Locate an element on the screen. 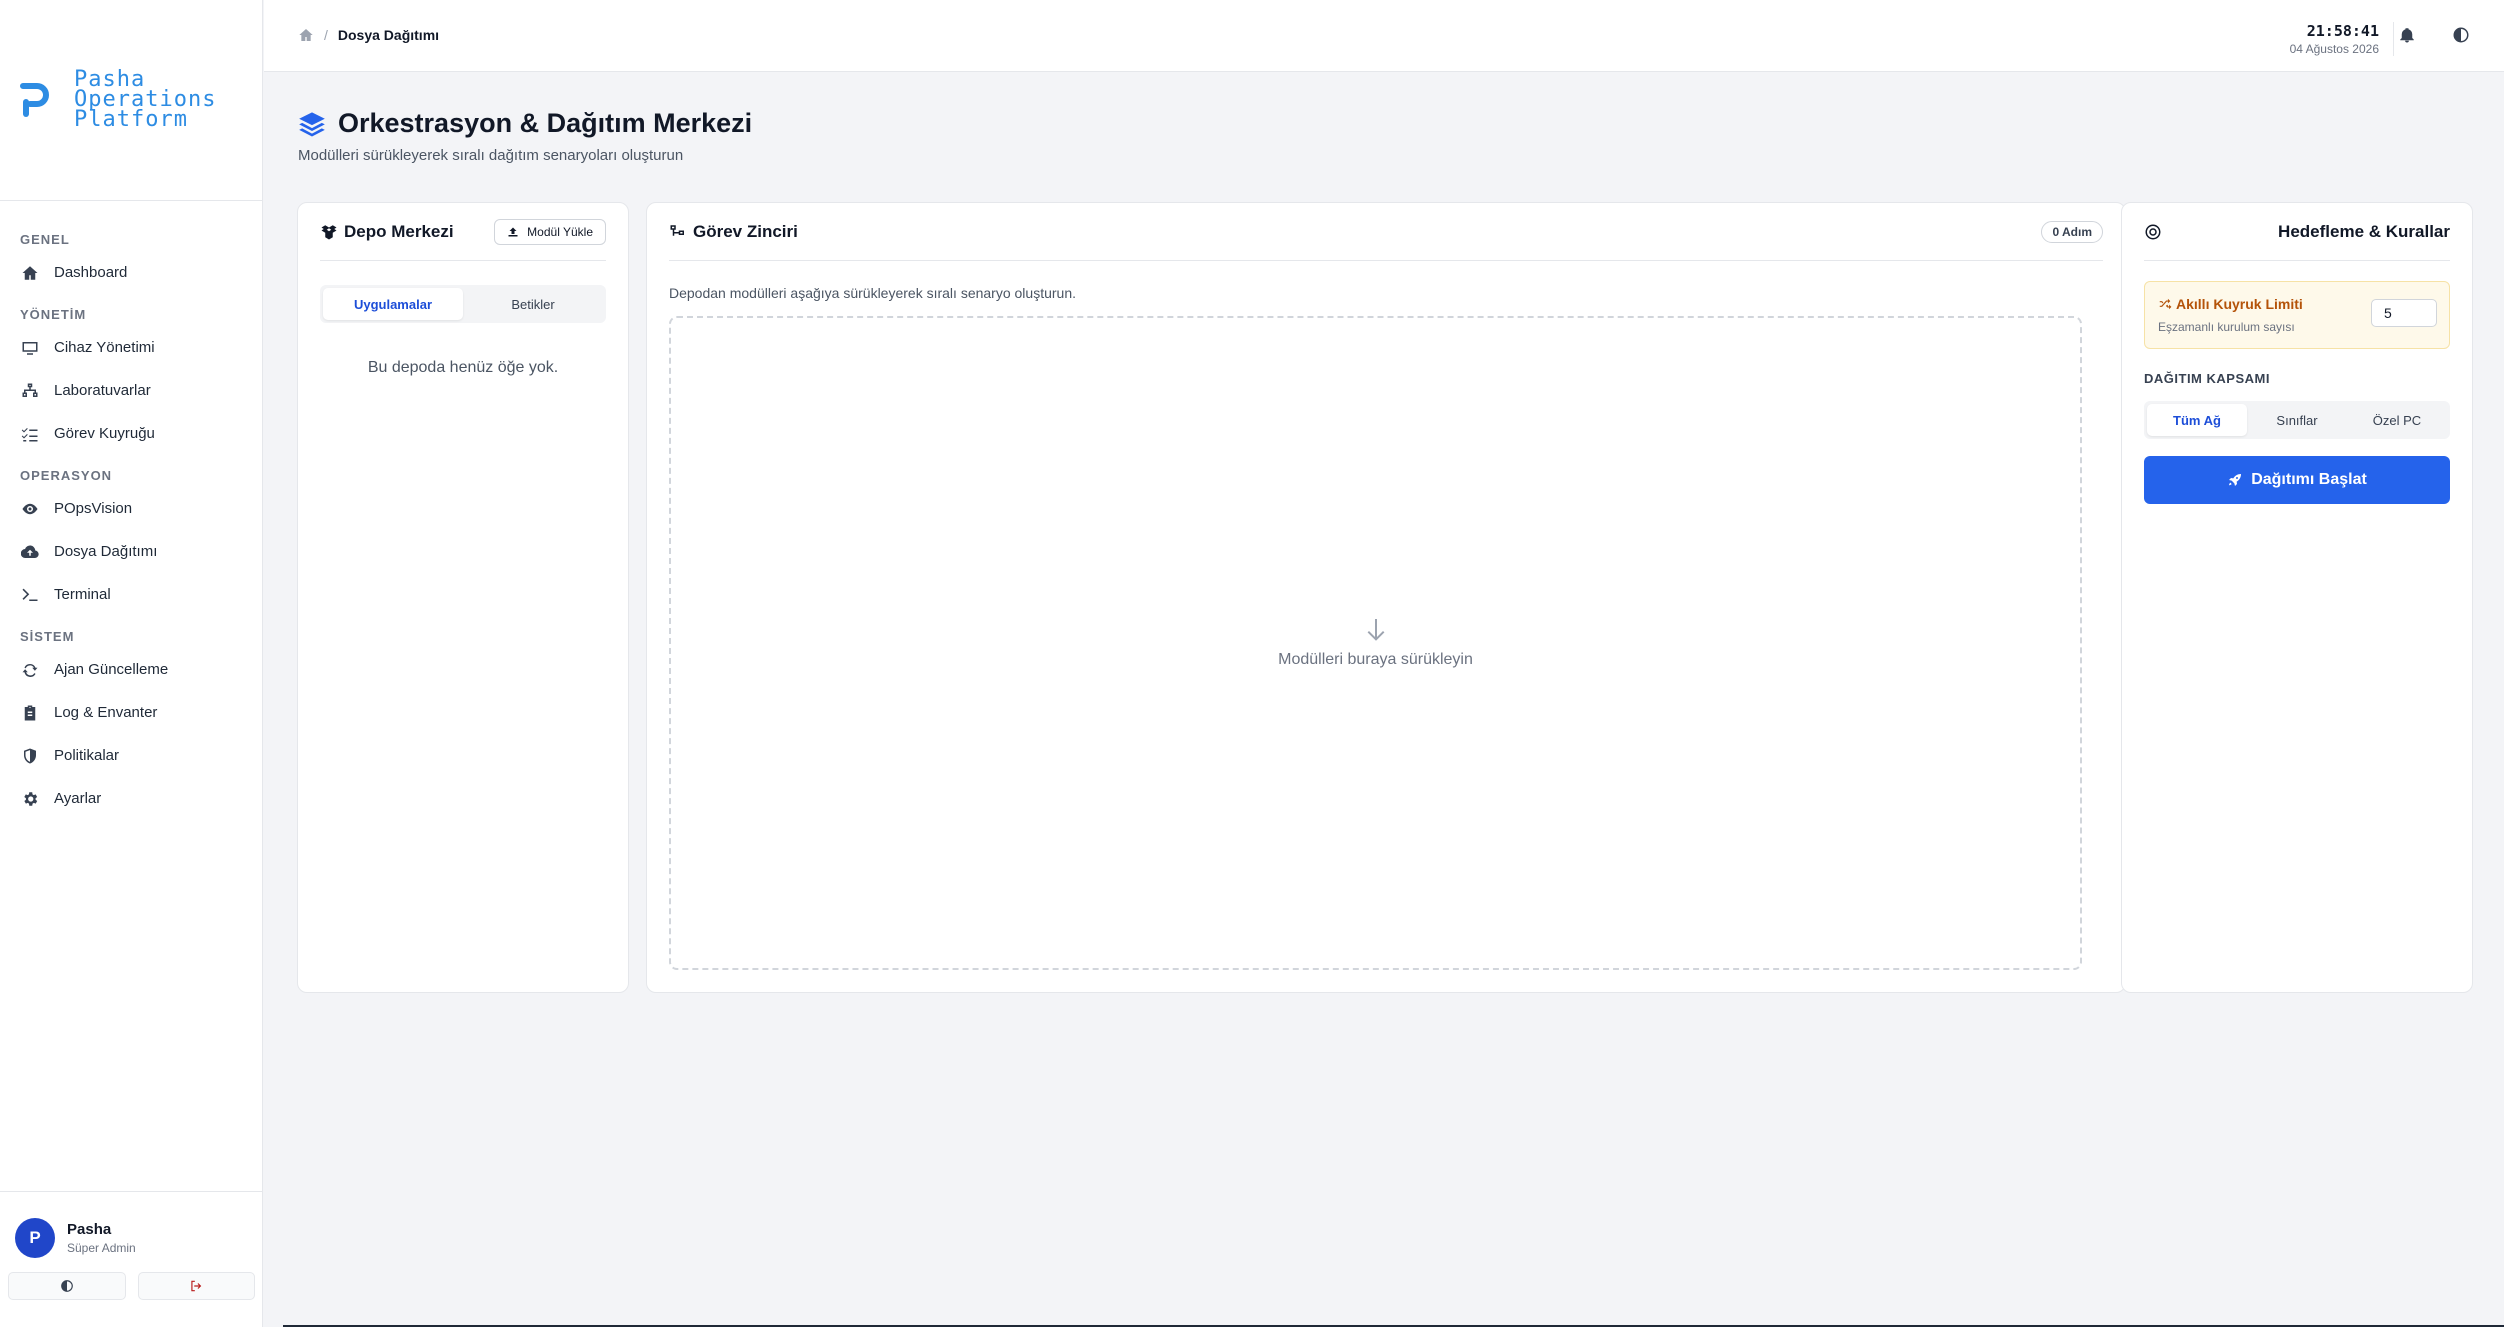 Image resolution: width=2504 pixels, height=1327 pixels. sidebar-item-label: Laboratuvarlar is located at coordinates (102, 390).